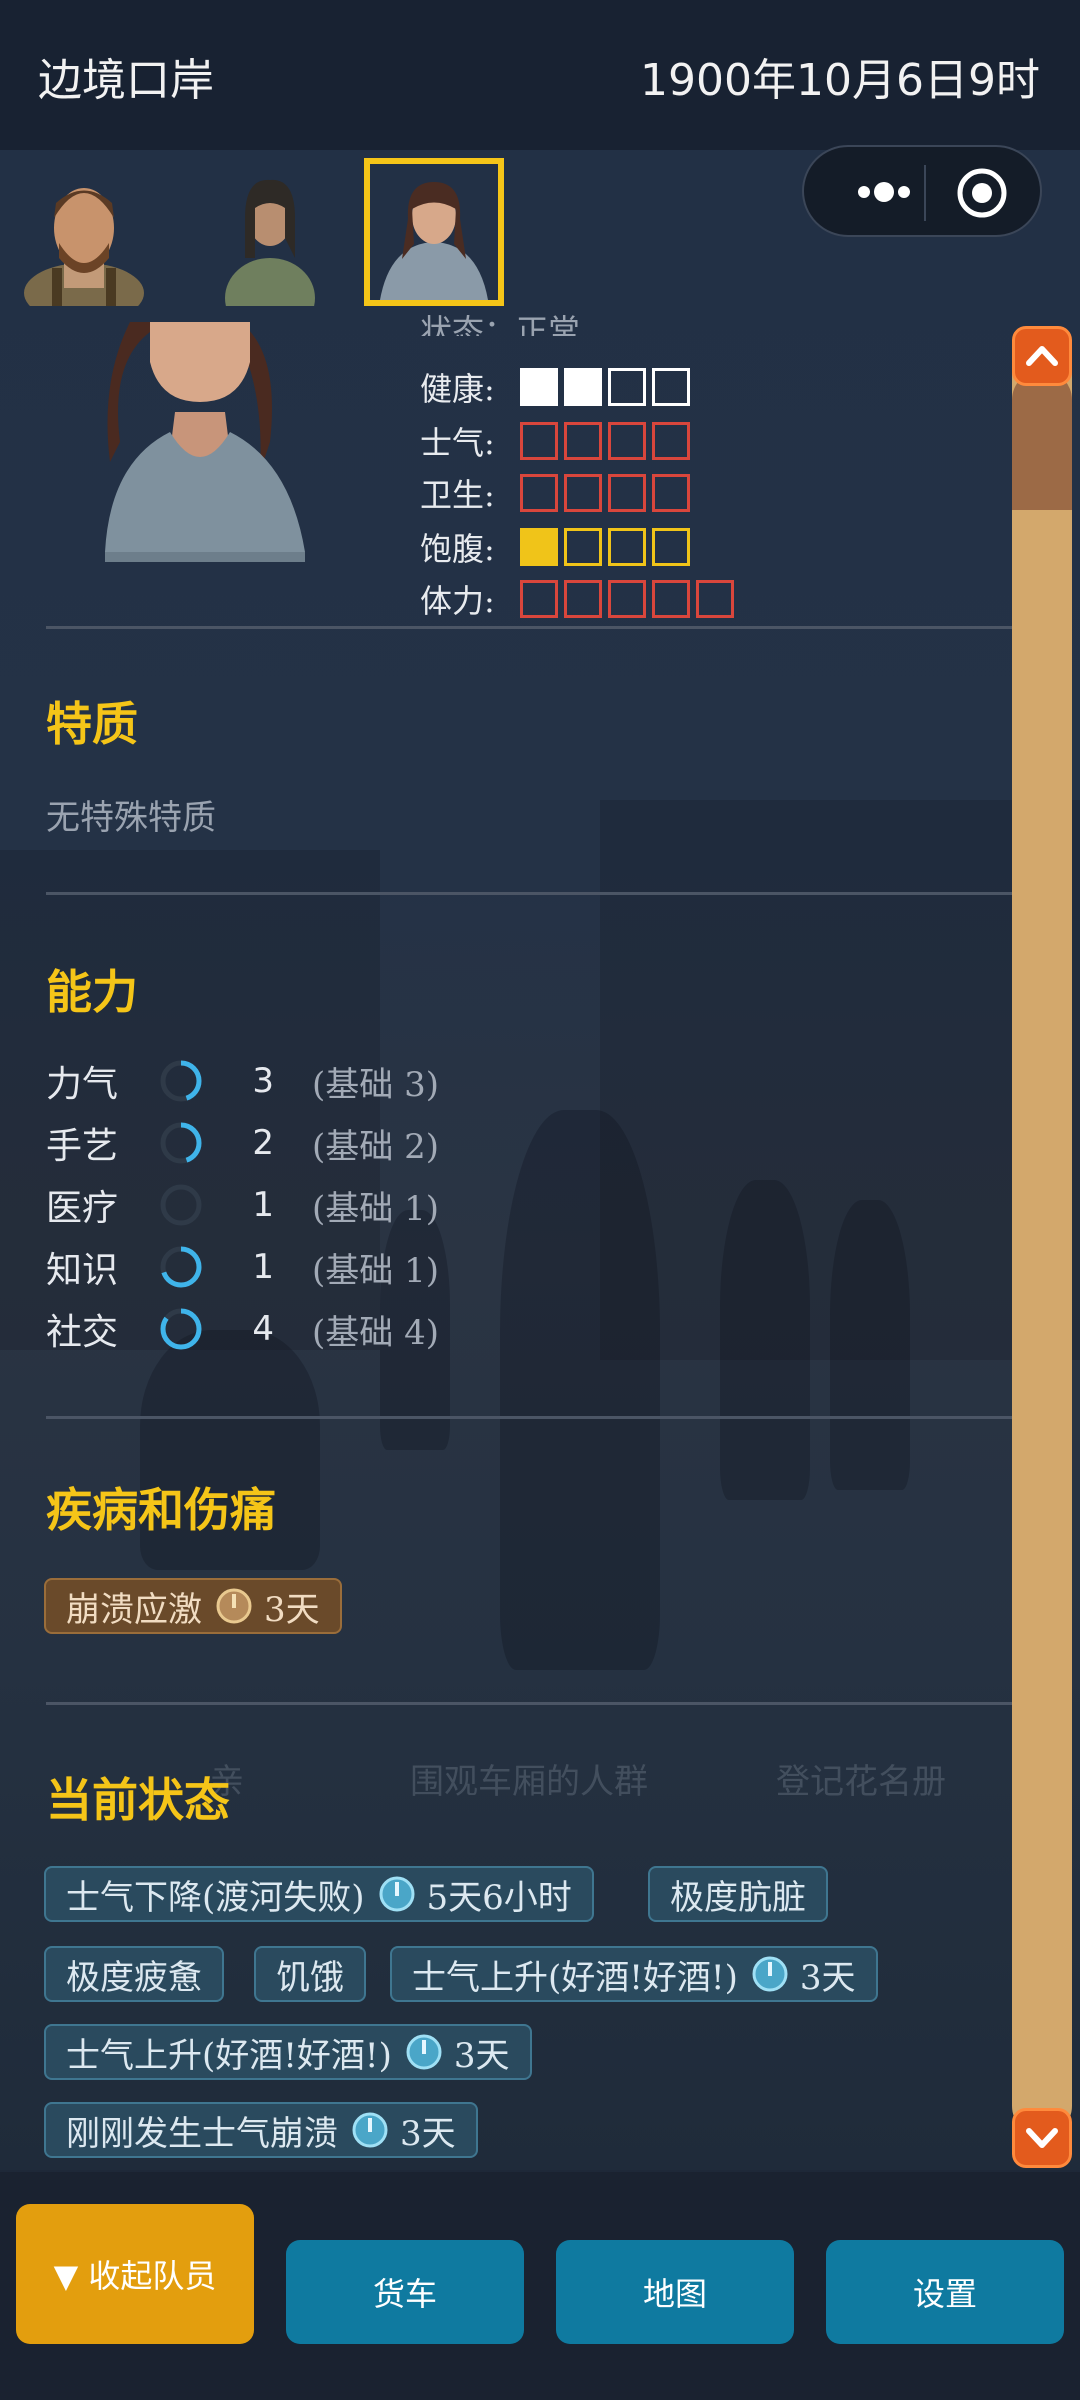 Image resolution: width=1080 pixels, height=2400 pixels. Describe the element at coordinates (375, 1332) in the screenshot. I see `ability-base: (基础 4)` at that location.